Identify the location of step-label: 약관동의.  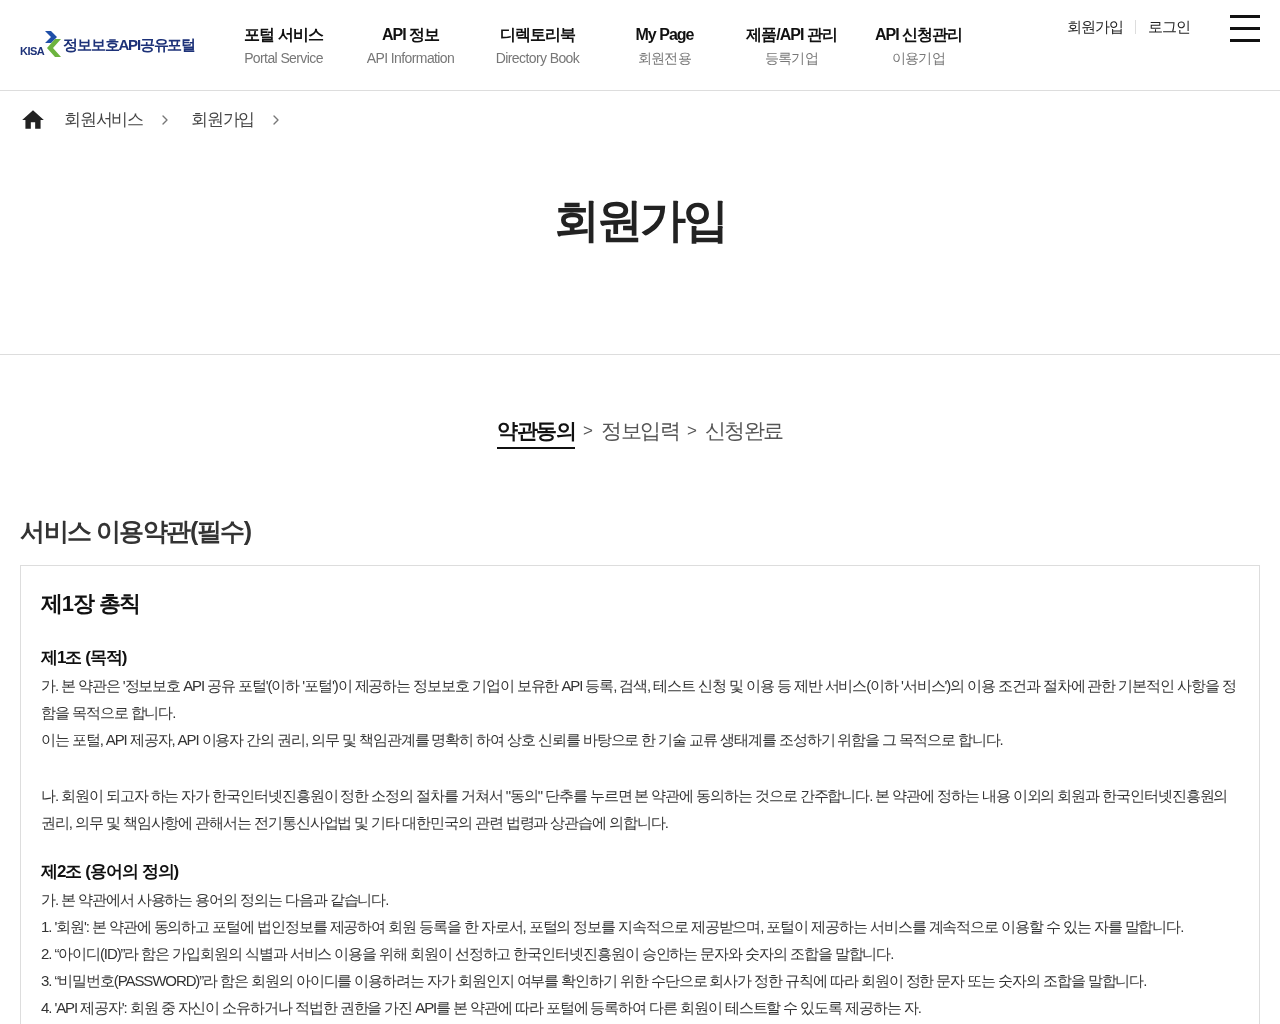
(536, 433).